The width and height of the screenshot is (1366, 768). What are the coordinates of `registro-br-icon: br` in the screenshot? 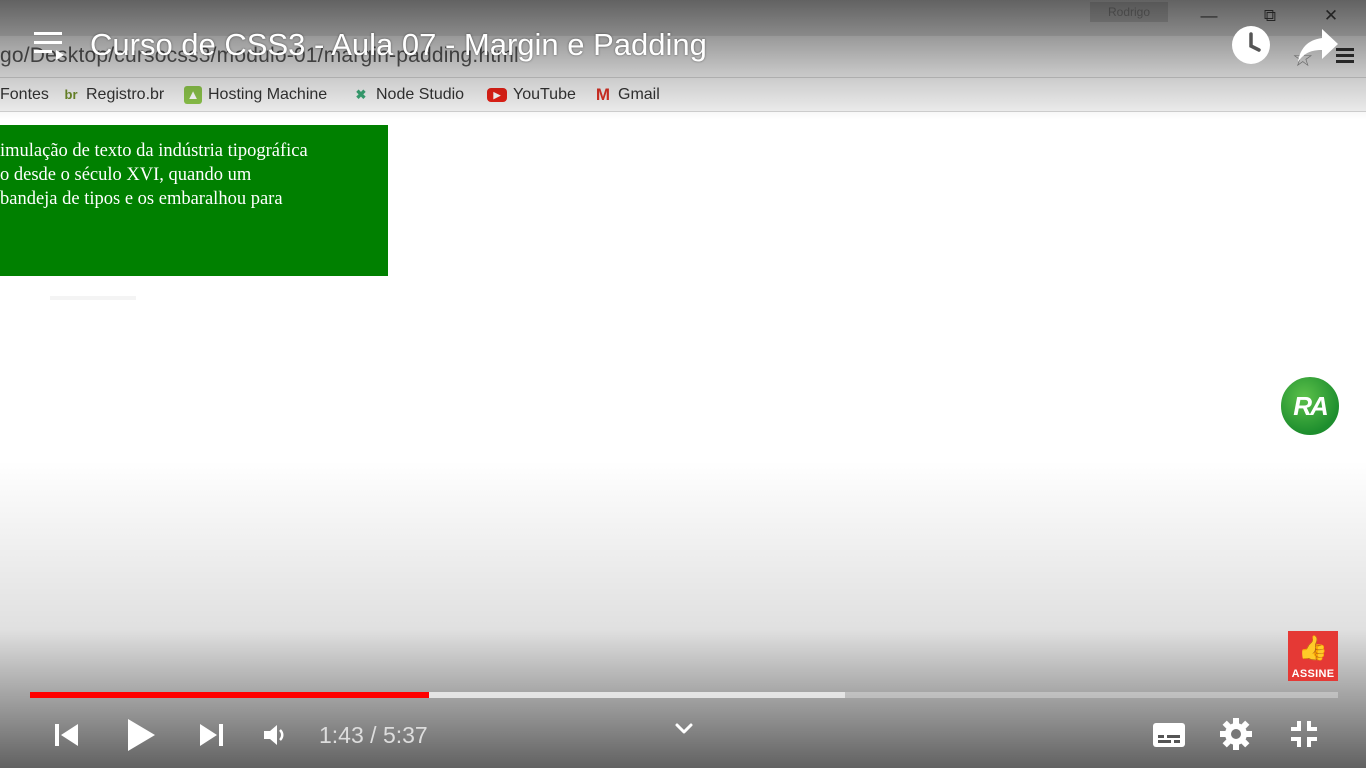 It's located at (71, 94).